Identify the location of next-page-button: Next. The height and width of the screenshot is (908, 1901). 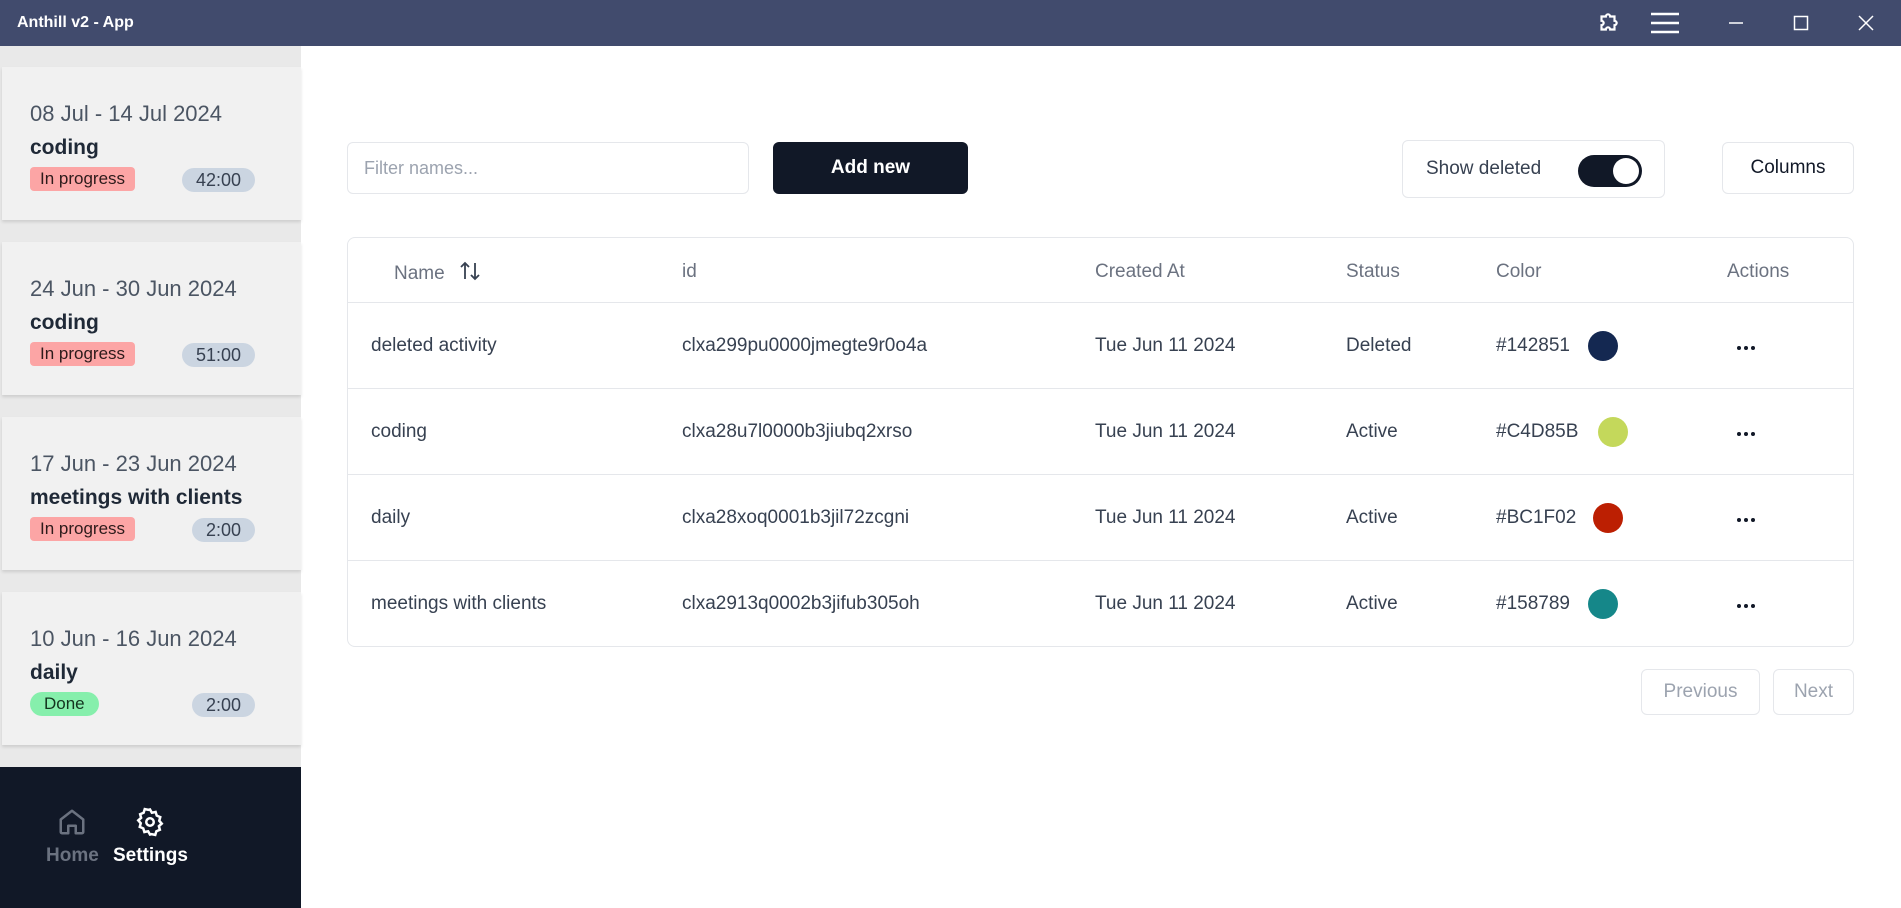
(1813, 692).